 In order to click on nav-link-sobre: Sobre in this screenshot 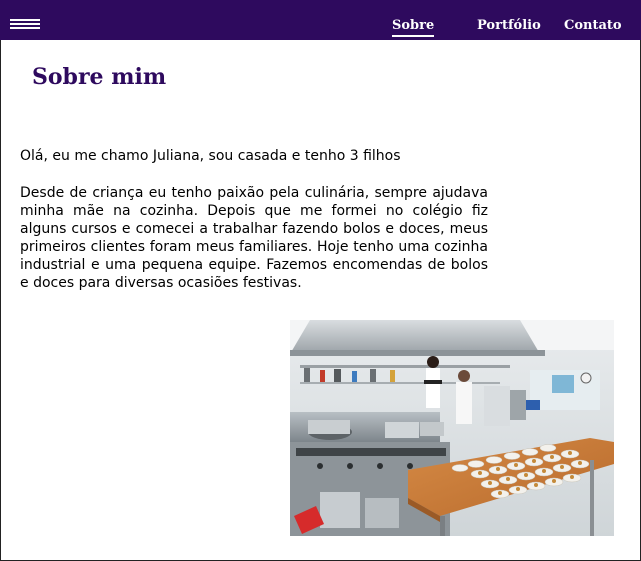, I will do `click(413, 27)`.